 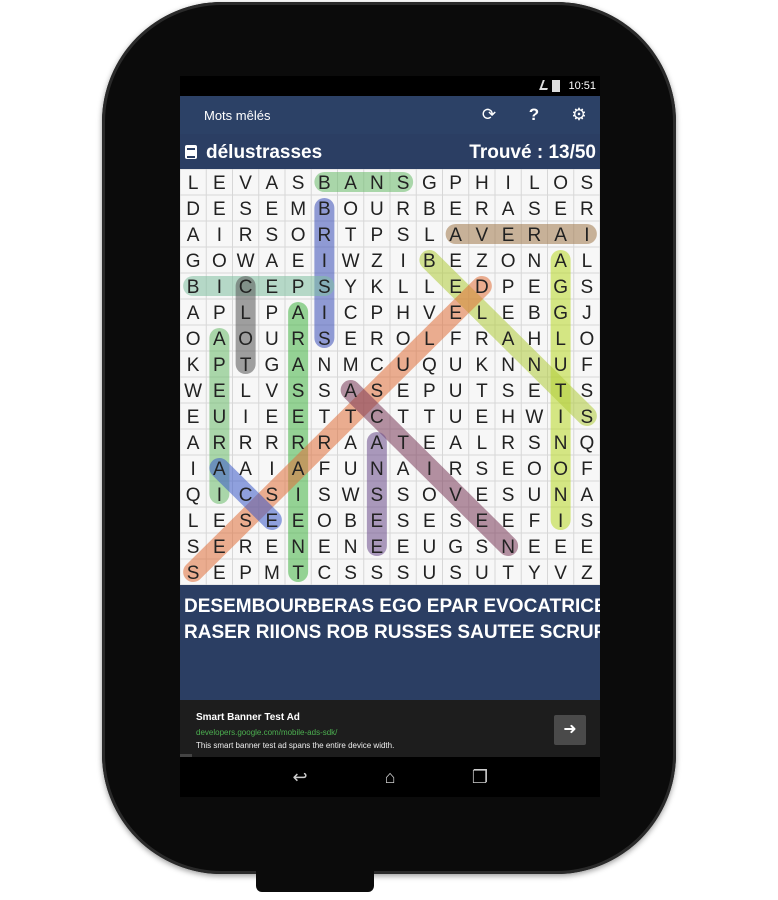 What do you see at coordinates (480, 777) in the screenshot?
I see `recent-apps-icon: ❐` at bounding box center [480, 777].